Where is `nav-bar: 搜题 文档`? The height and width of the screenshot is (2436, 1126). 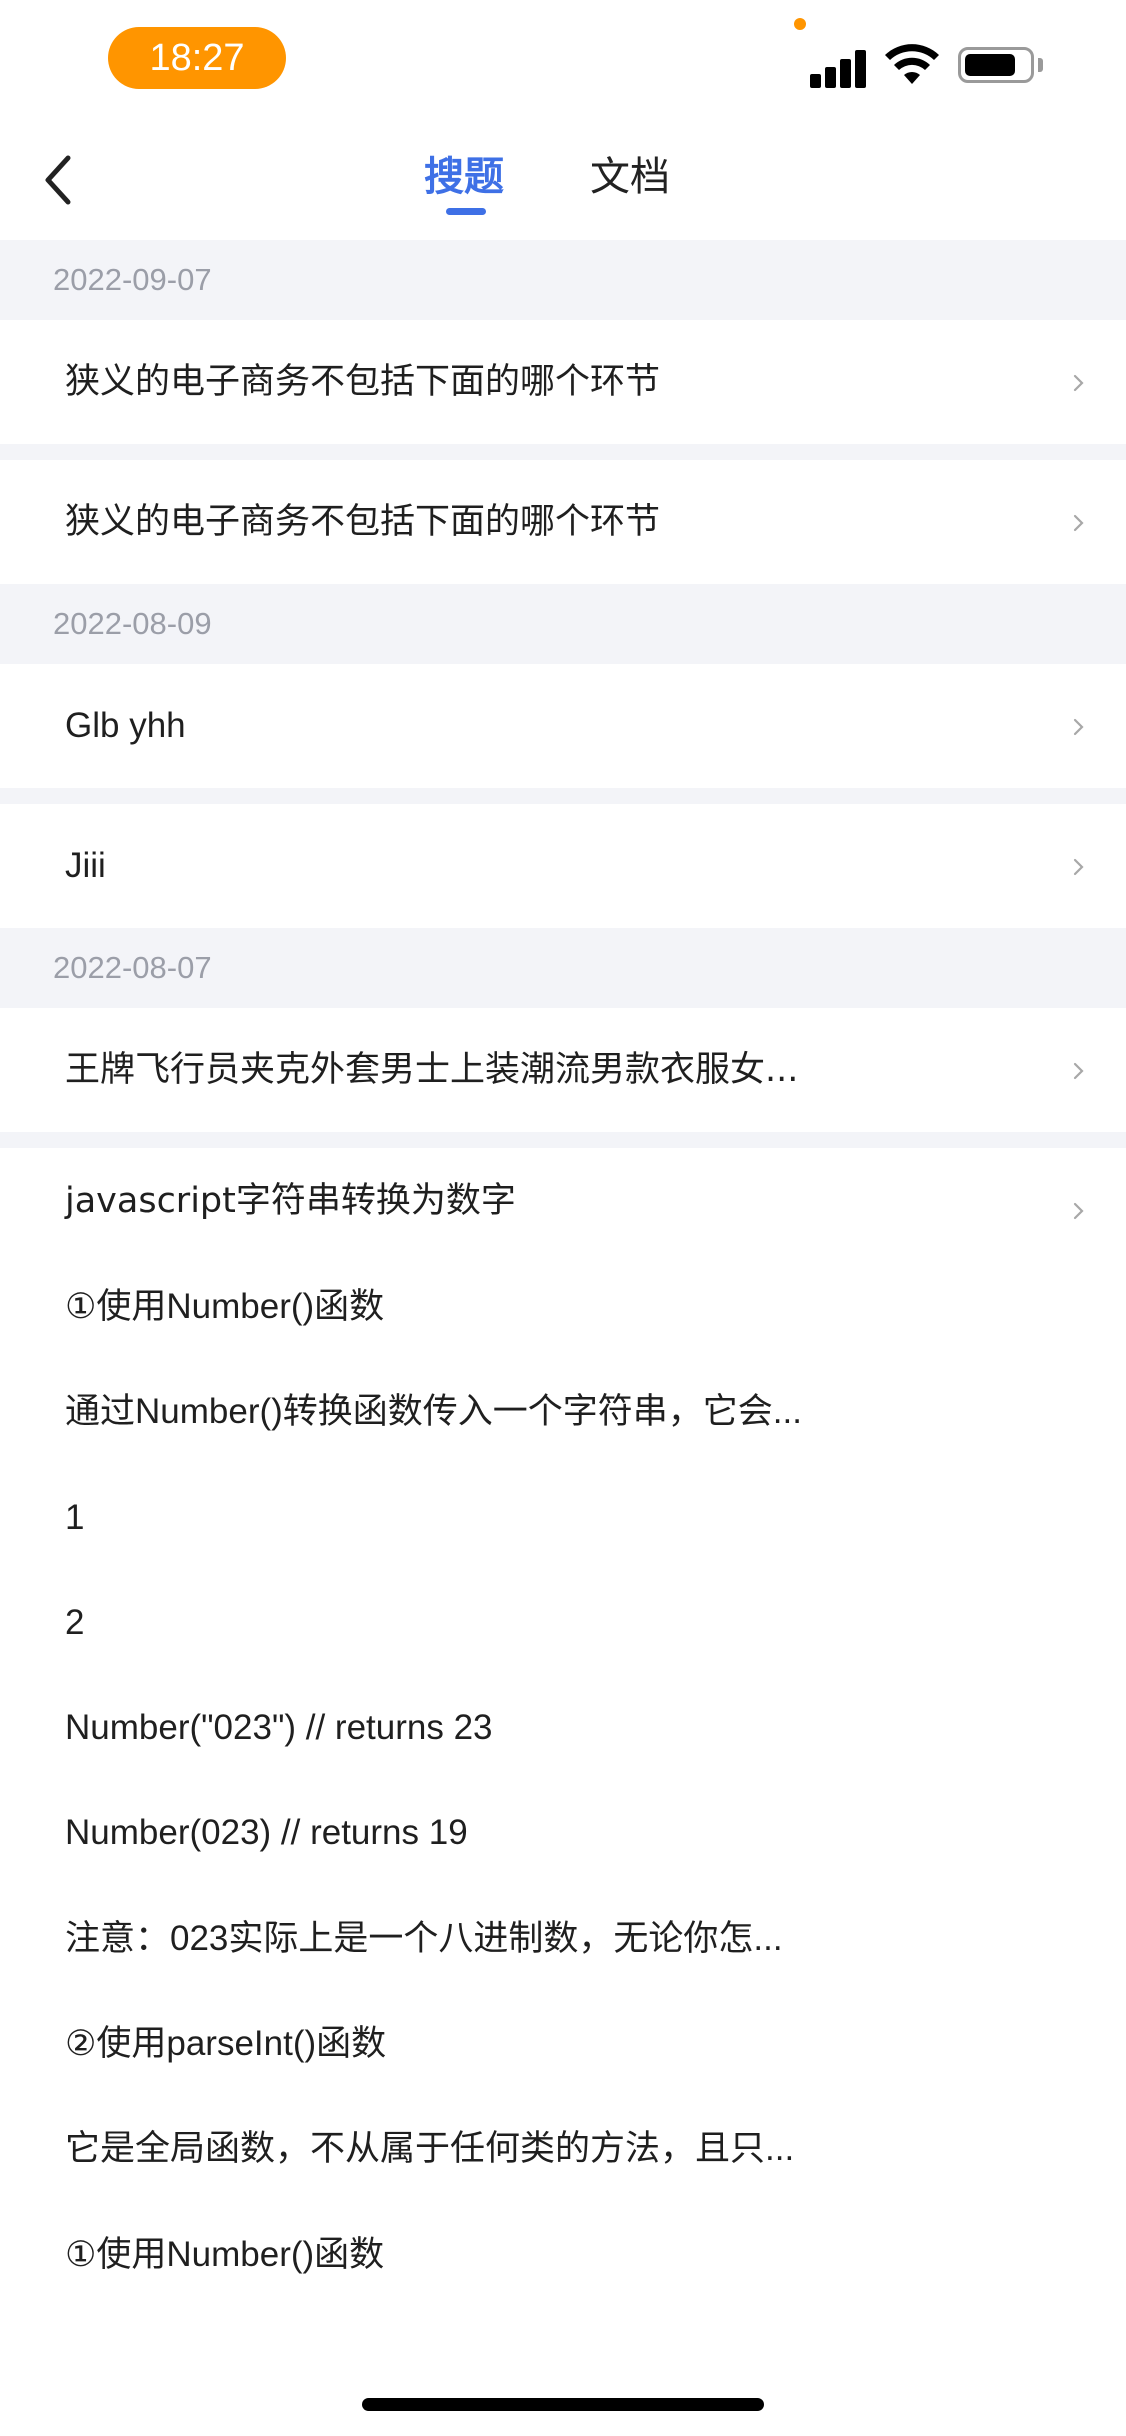
nav-bar: 搜题 文档 is located at coordinates (563, 180).